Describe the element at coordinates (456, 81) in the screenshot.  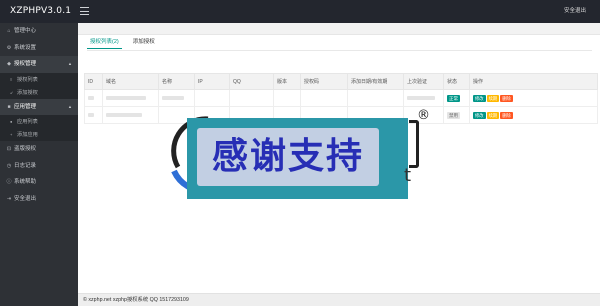
I see `col-status: 状态` at that location.